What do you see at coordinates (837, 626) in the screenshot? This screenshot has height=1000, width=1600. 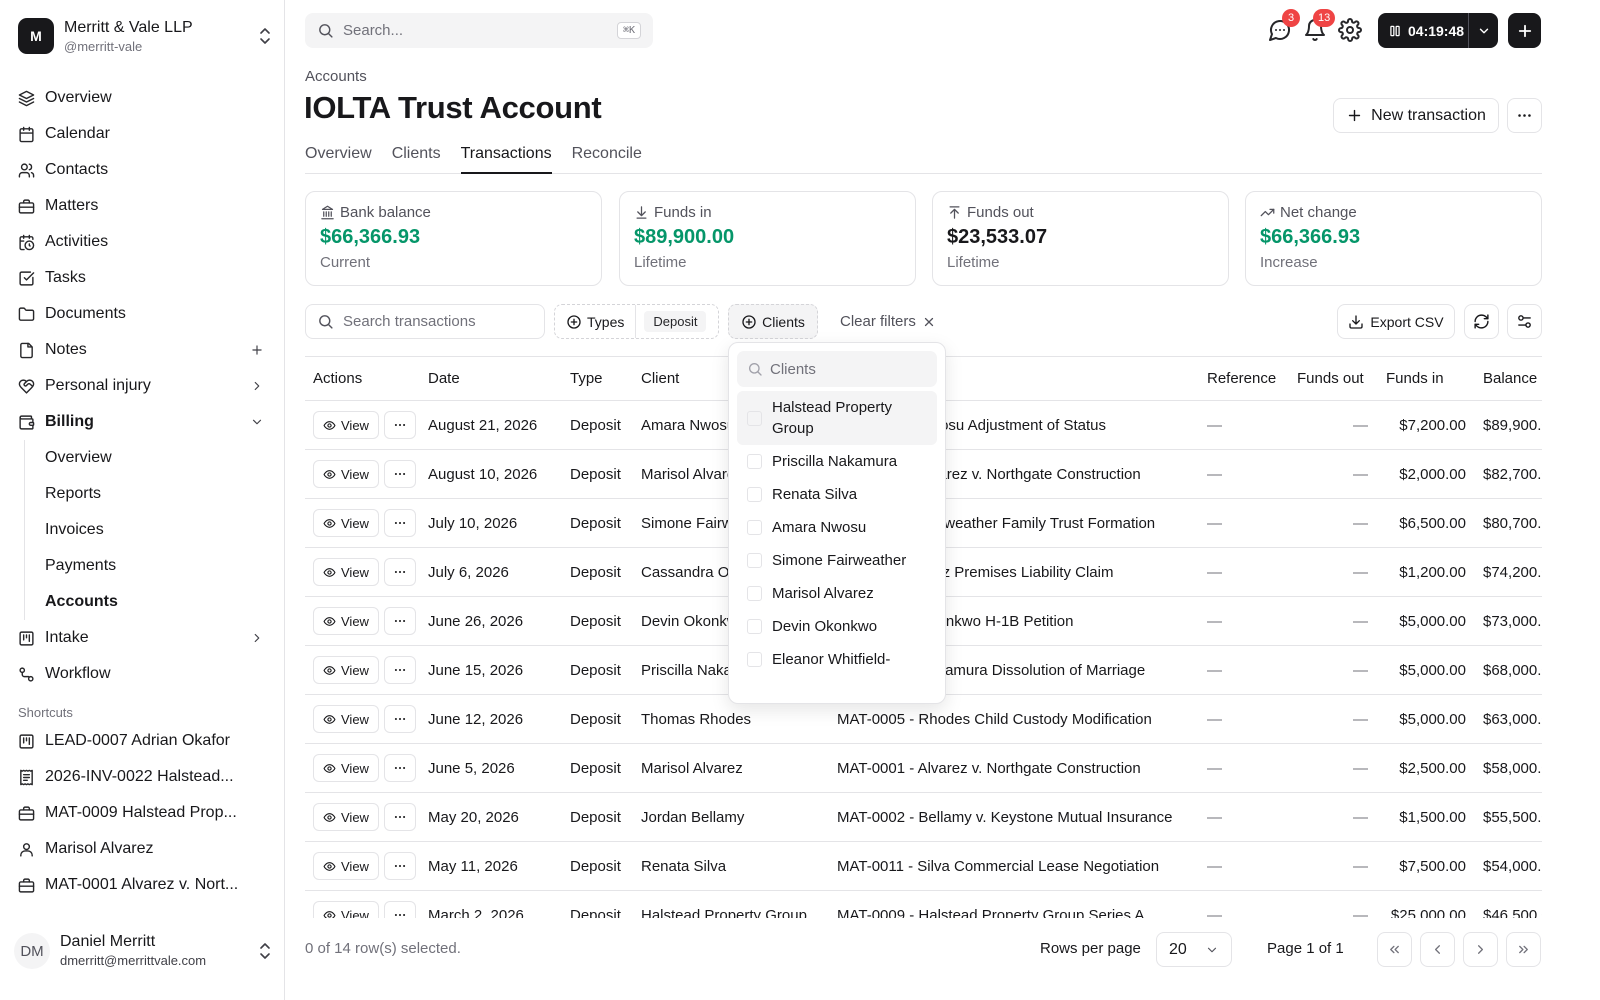 I see `client-option: Devin Okonkwo` at bounding box center [837, 626].